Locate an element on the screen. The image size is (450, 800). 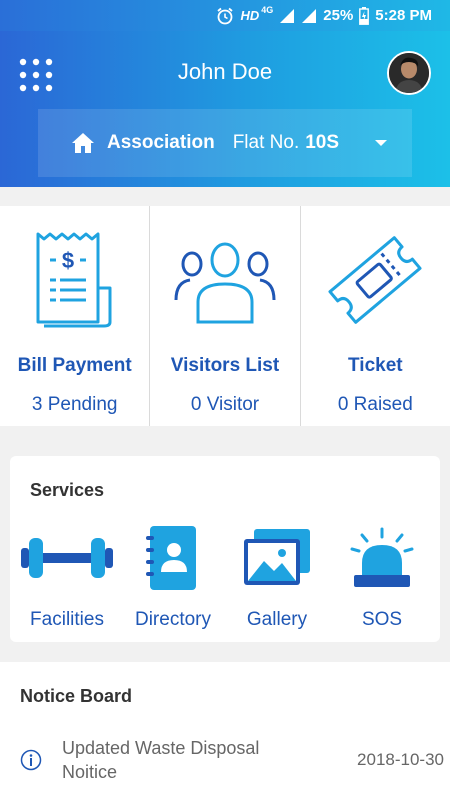
avatar is located at coordinates (409, 73).